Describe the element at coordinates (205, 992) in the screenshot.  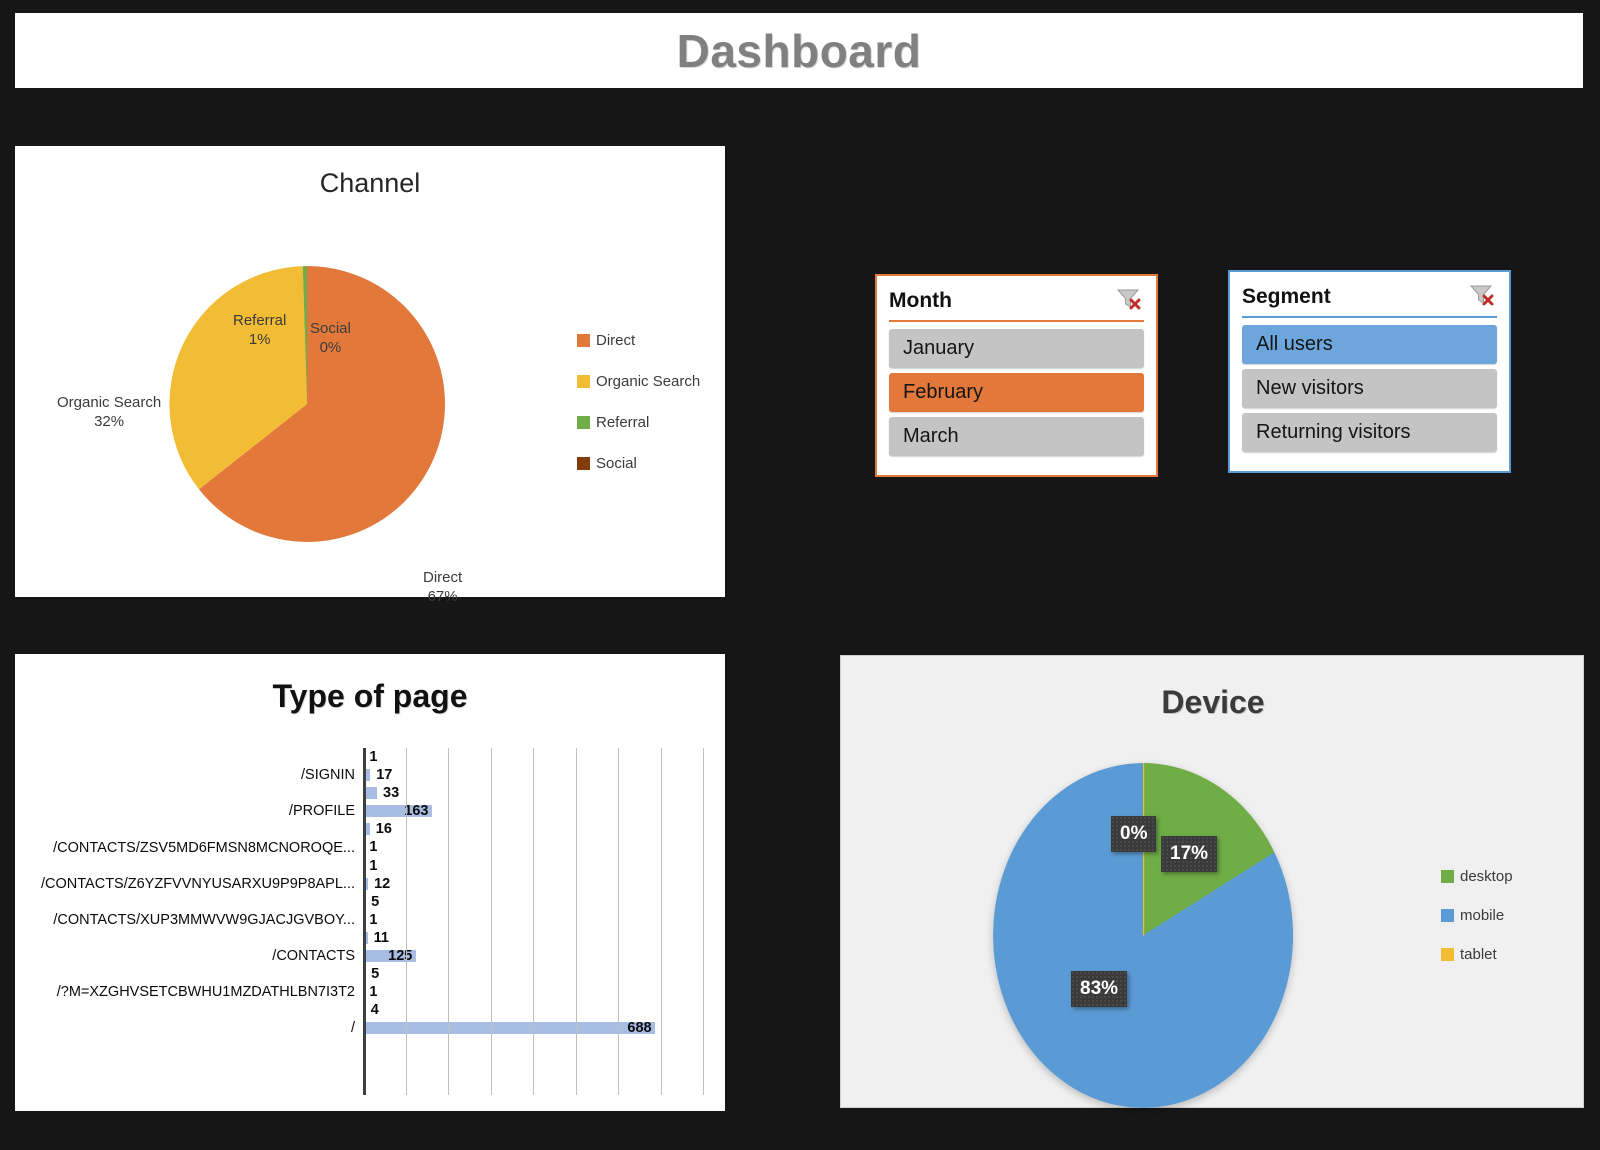
I see `bar-category-label: /?M=XZGHVSETCBWHU1MZDATHLBN7I3T2` at that location.